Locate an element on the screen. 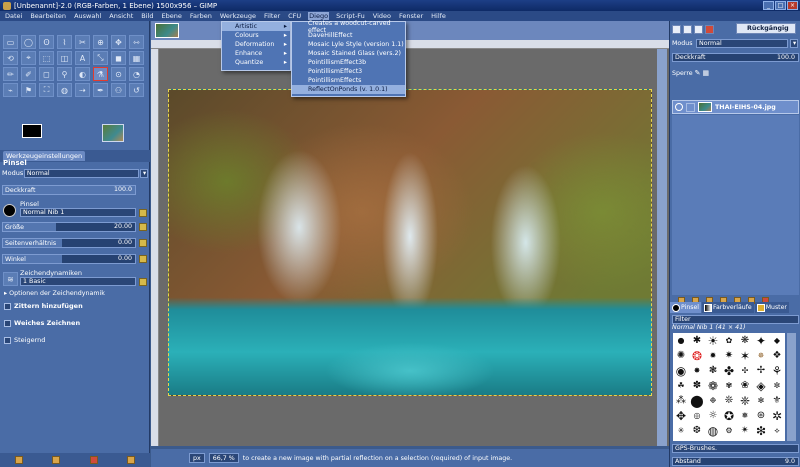  brush-item: ❁ is located at coordinates (713, 385).